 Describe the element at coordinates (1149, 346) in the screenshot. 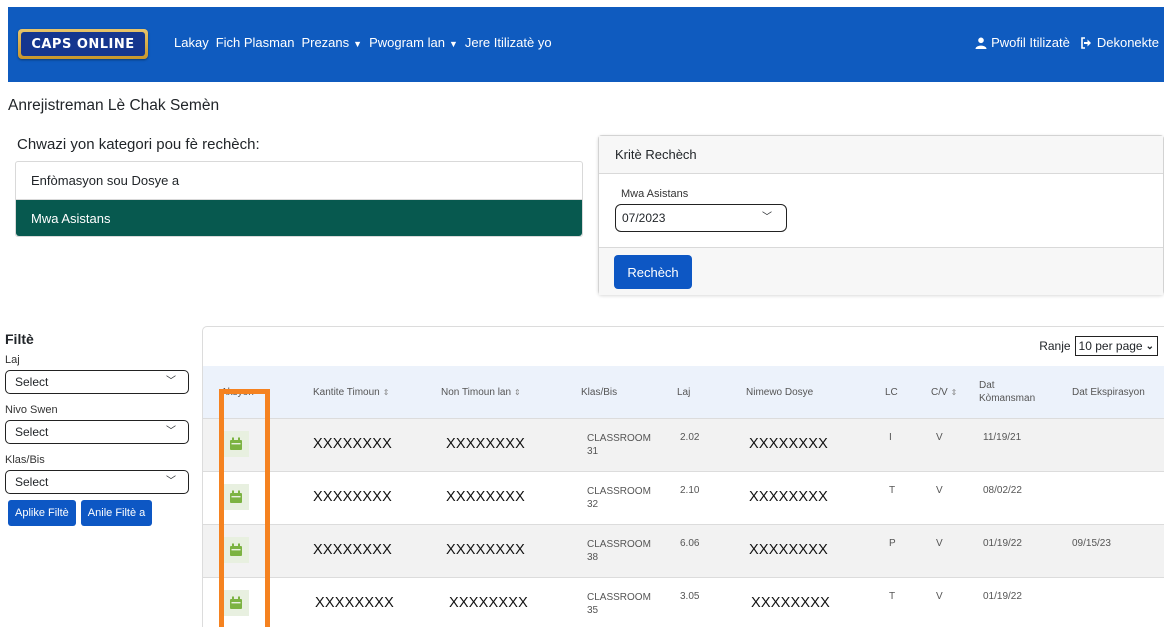

I see `chevron-down-icon: ⌄` at that location.